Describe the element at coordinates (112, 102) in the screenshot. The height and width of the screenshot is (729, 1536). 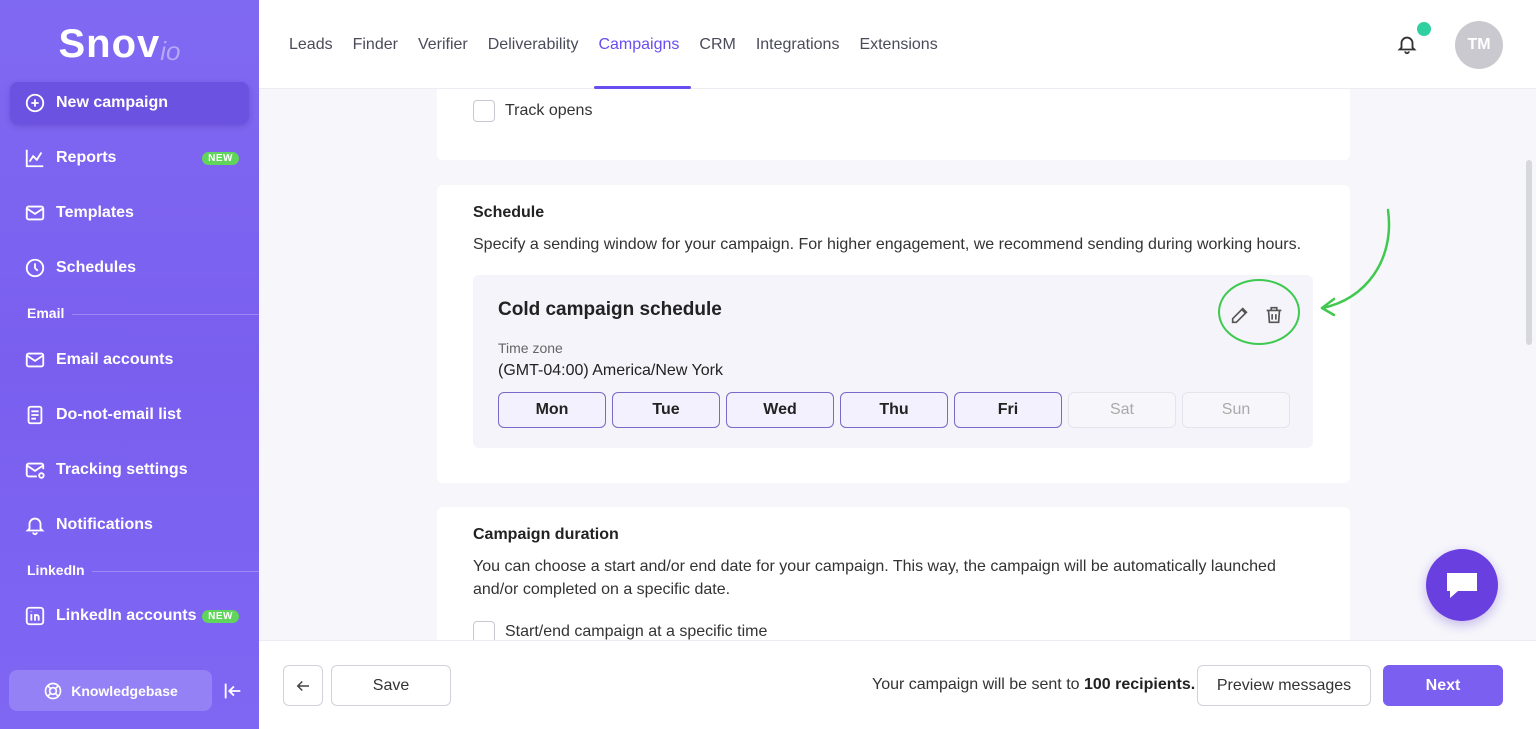
I see `sidebar-item-label: New campaign` at that location.